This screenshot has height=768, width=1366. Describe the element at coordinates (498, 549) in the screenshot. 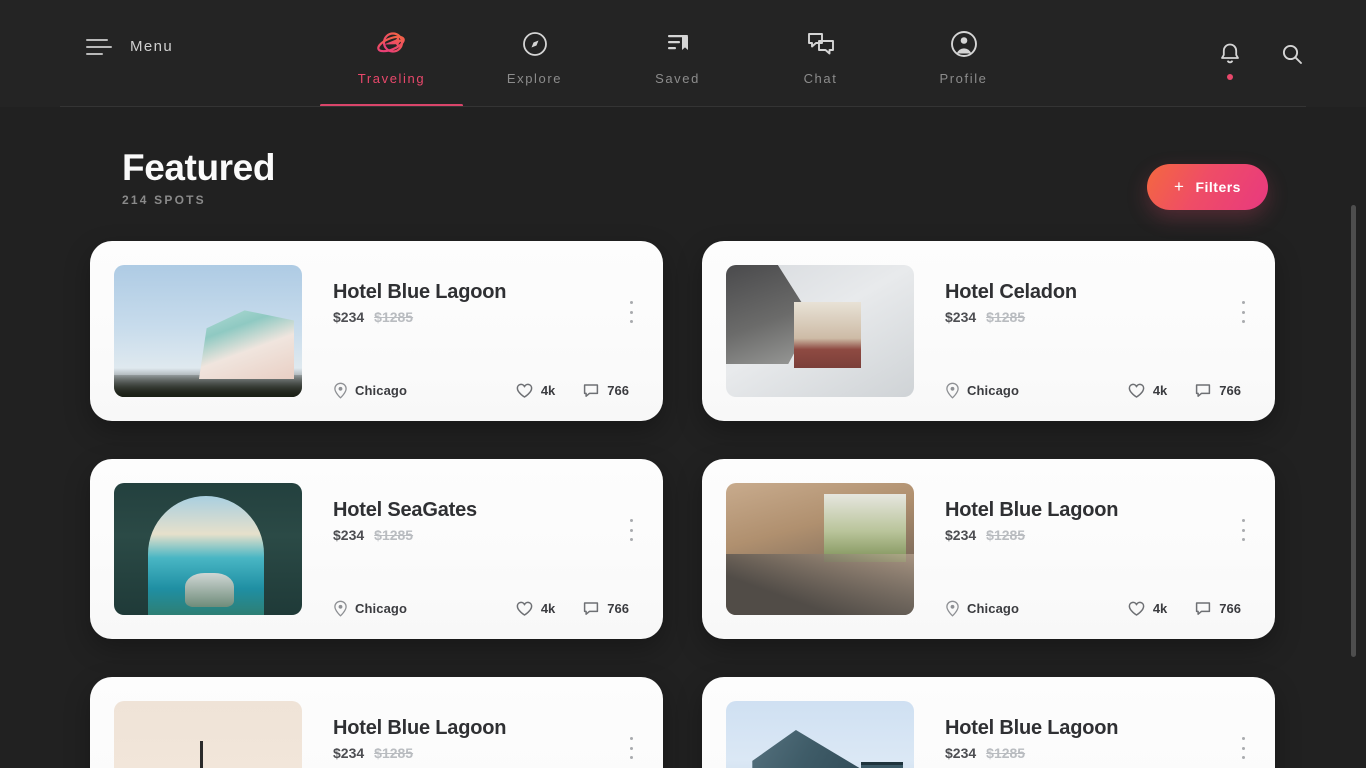

I see `hotel-card-body: Hotel SeaGates $234 $1285 Chicago 4k 766` at that location.